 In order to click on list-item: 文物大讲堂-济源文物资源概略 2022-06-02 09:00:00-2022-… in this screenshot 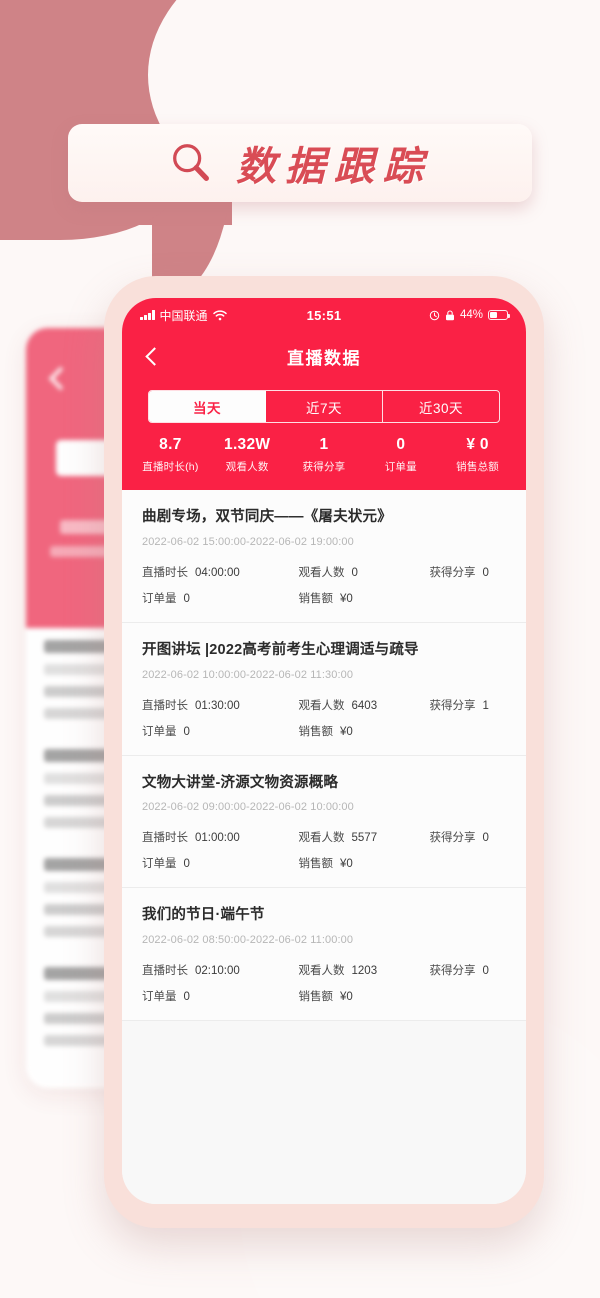, I will do `click(324, 822)`.